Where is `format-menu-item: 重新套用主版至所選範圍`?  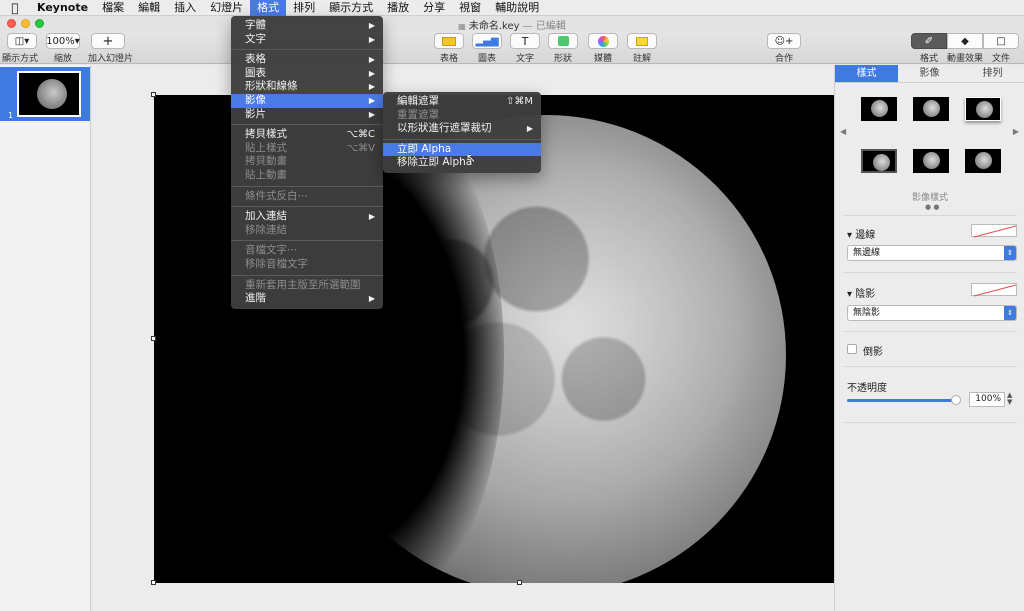 format-menu-item: 重新套用主版至所選範圍 is located at coordinates (307, 286).